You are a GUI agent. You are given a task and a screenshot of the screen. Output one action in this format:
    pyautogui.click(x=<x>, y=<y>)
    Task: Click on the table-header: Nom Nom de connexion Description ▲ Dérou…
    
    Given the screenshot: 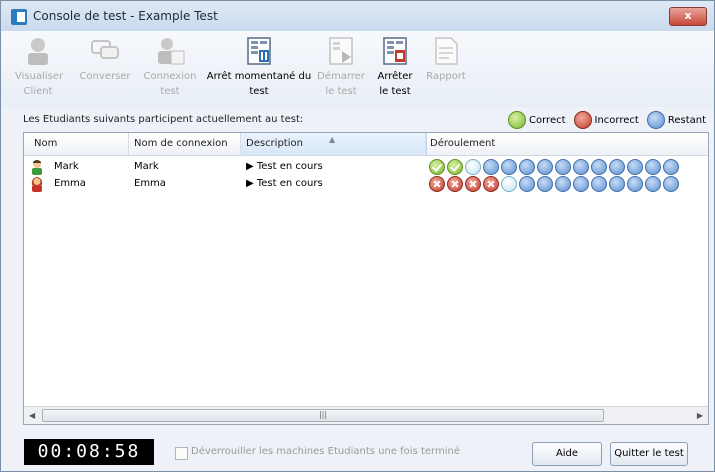 What is the action you would take?
    pyautogui.click(x=366, y=144)
    